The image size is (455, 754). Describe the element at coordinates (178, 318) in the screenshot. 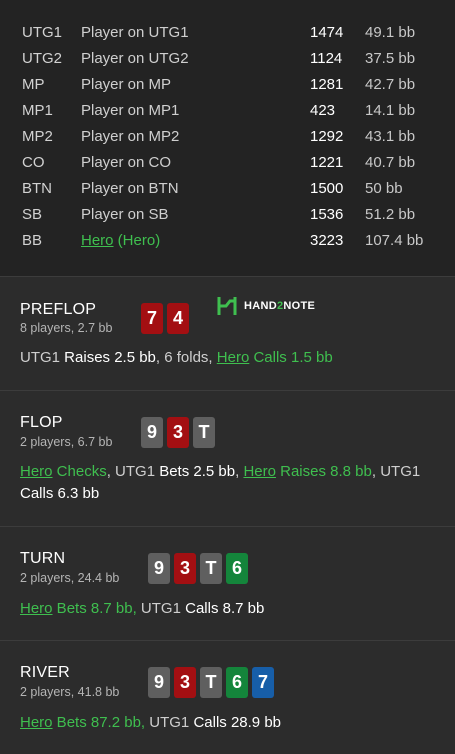

I see `card: 4` at that location.